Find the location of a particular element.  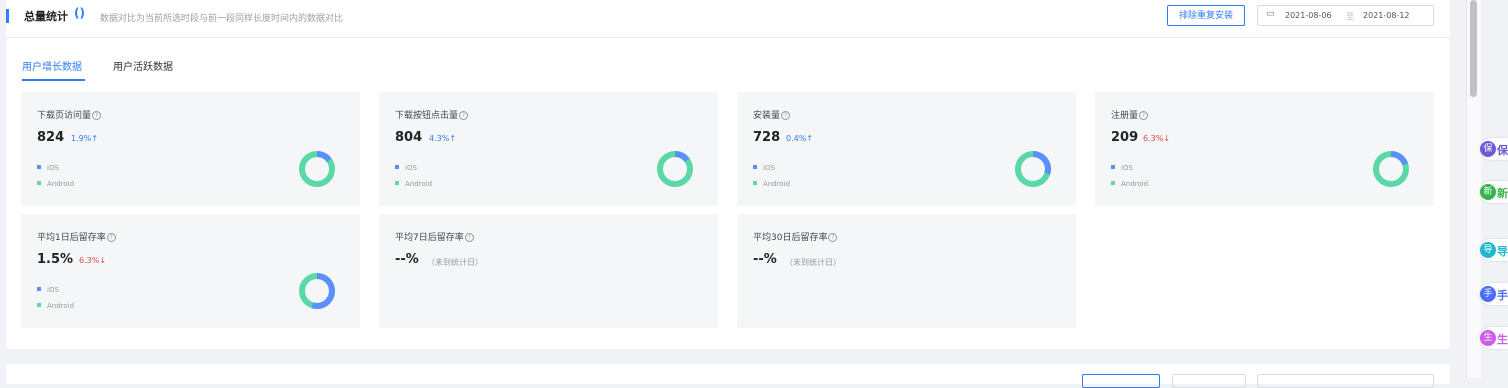

shortcut-label: 保 is located at coordinates (1502, 150).